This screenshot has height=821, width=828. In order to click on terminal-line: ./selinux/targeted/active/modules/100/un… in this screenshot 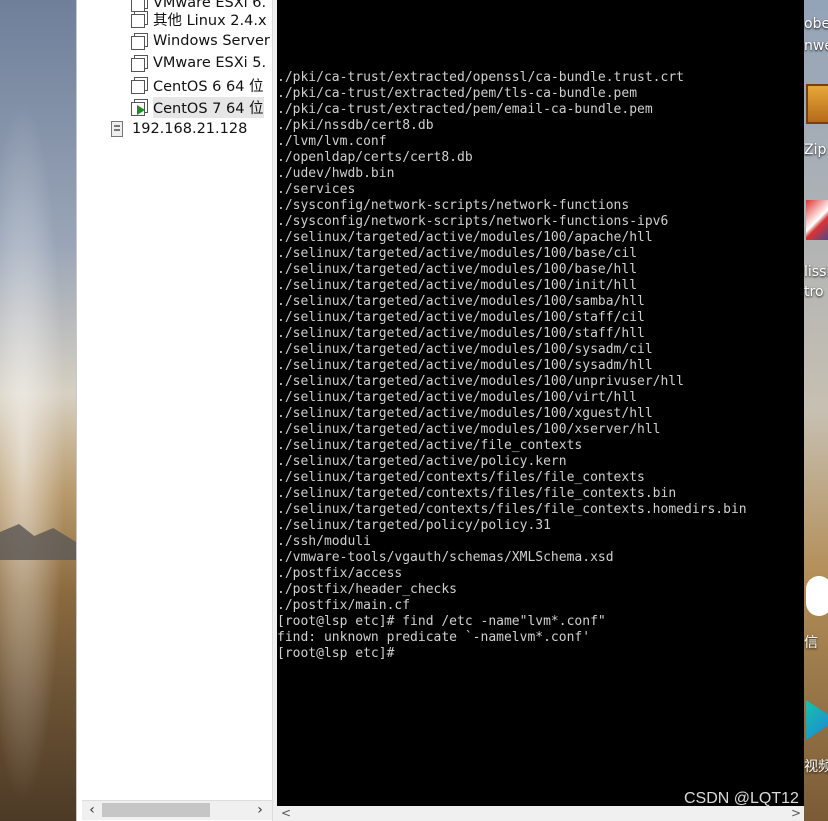, I will do `click(480, 381)`.